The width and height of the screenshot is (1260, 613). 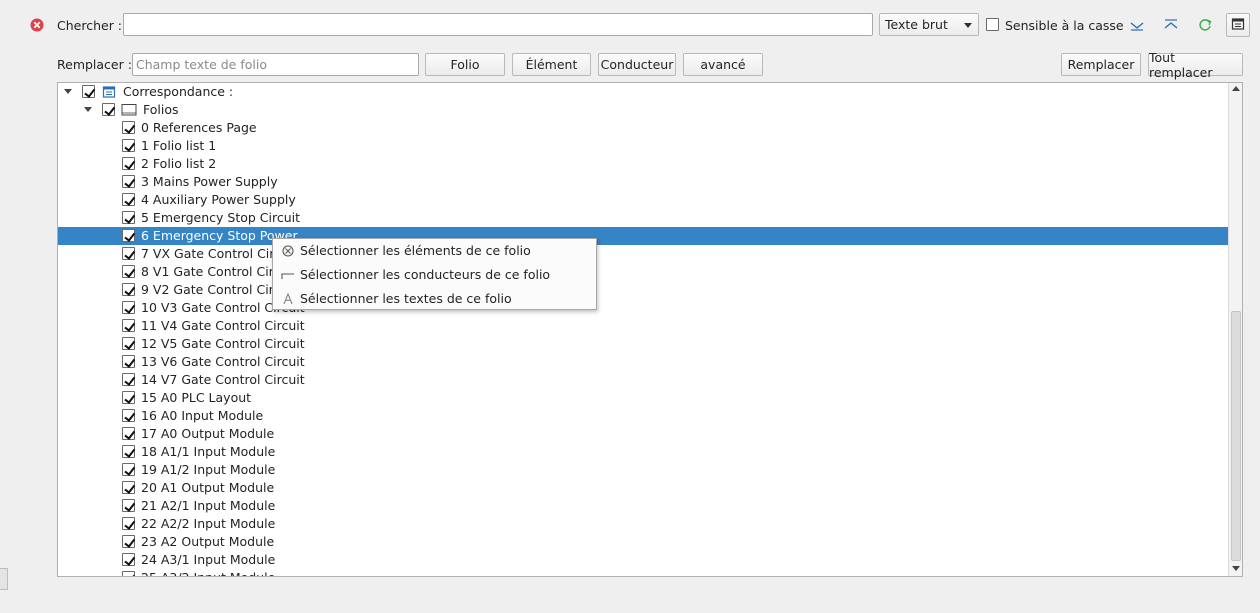 I want to click on case-sensitive-checkbox, so click(x=992, y=24).